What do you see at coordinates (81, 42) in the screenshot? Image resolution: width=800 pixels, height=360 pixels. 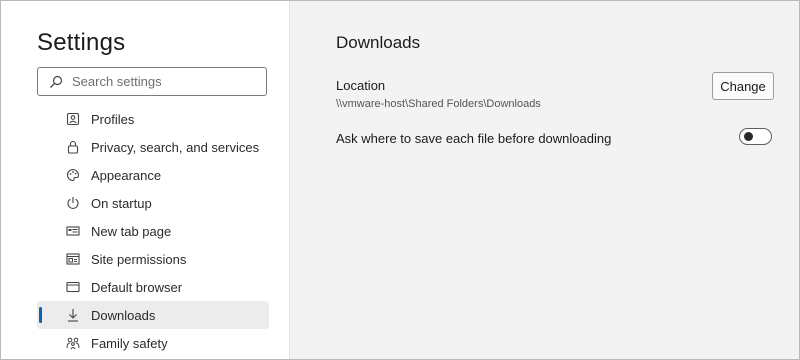 I see `sidebar-title: Settings` at bounding box center [81, 42].